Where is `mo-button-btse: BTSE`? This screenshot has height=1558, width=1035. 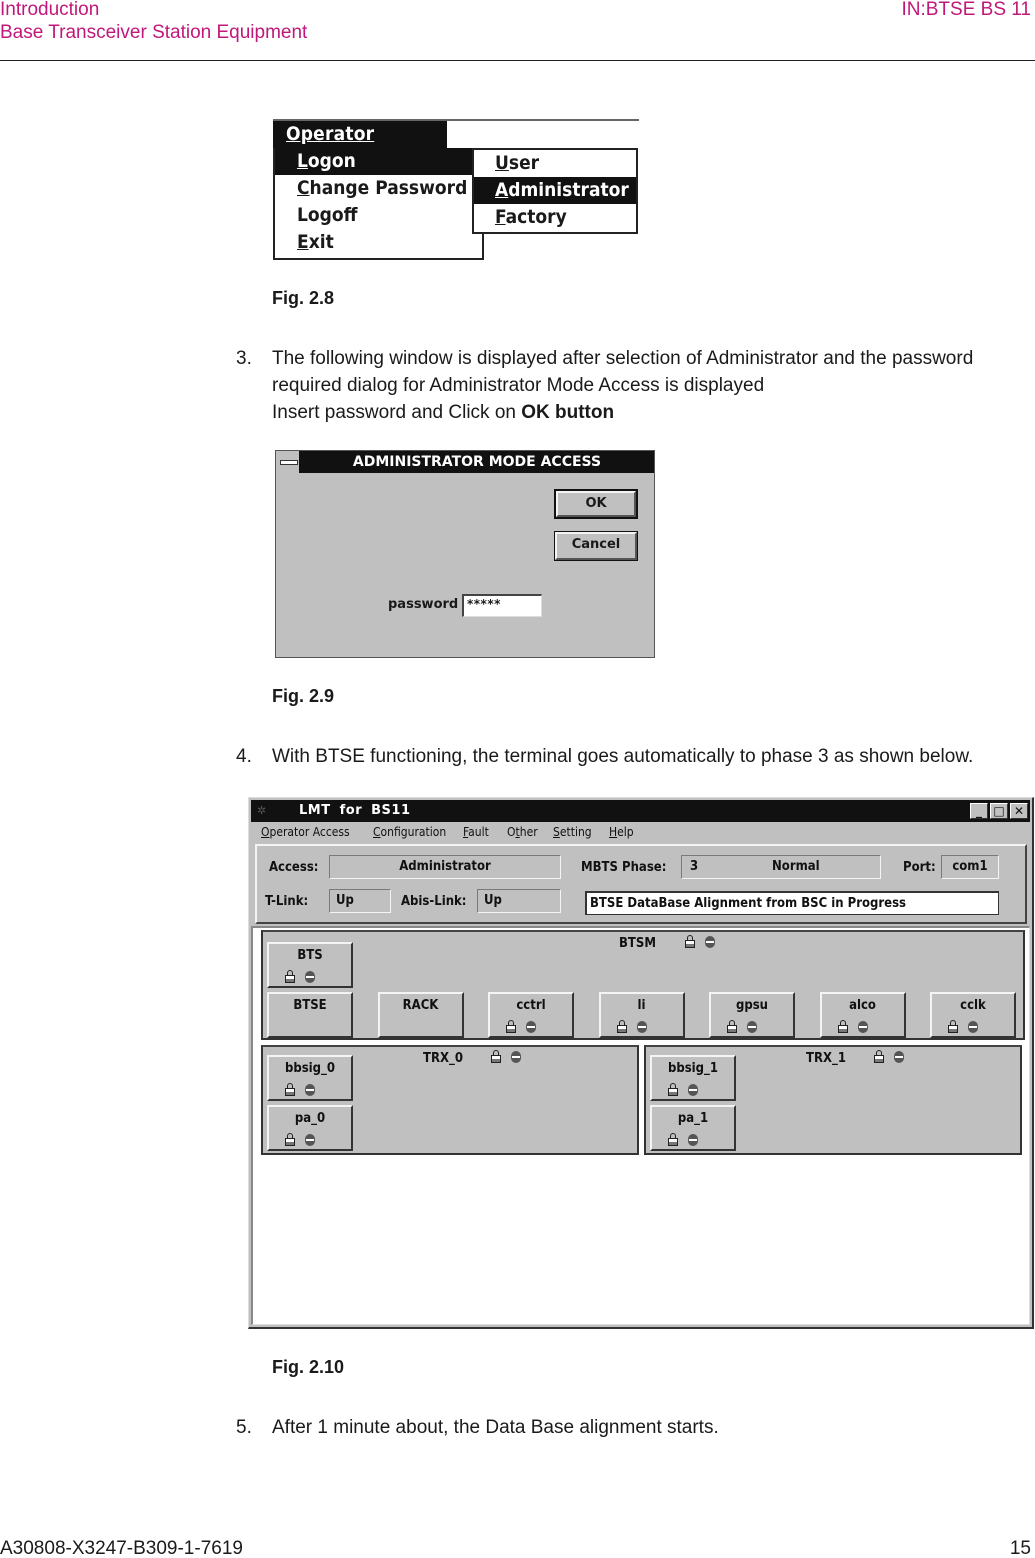 mo-button-btse: BTSE is located at coordinates (310, 1015).